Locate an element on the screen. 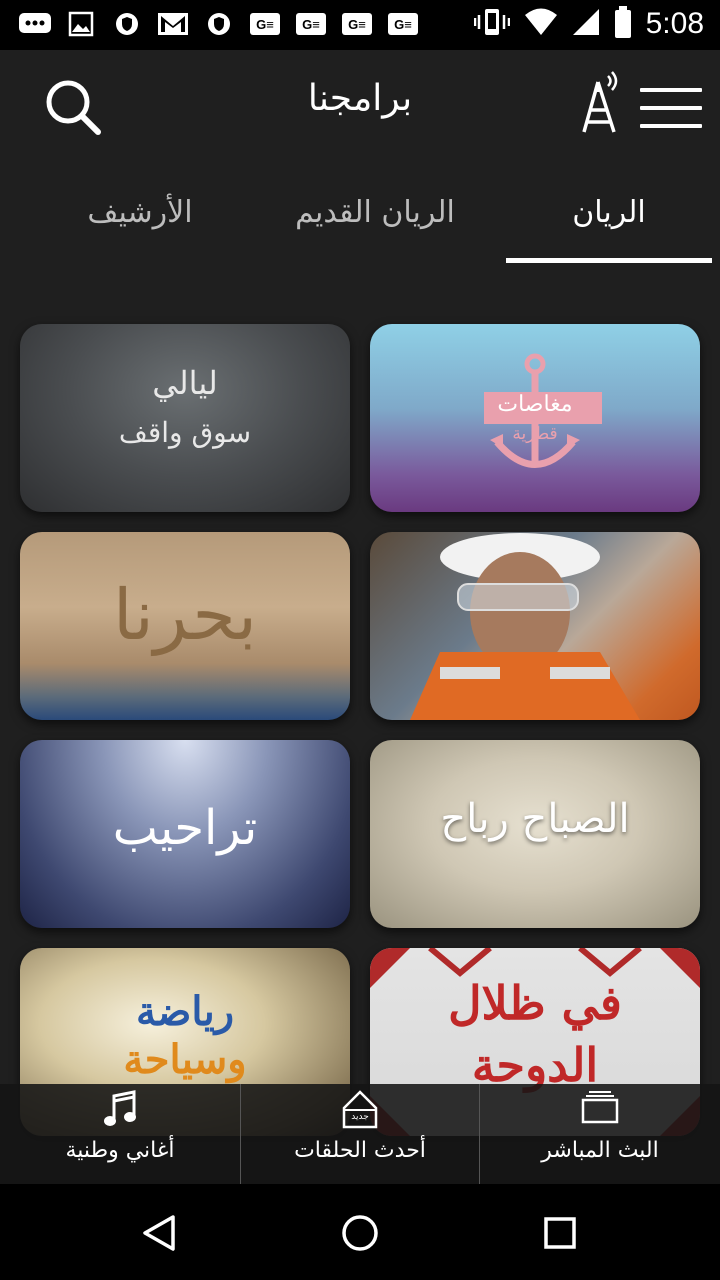 The height and width of the screenshot is (1280, 720). battery-icon is located at coordinates (623, 24).